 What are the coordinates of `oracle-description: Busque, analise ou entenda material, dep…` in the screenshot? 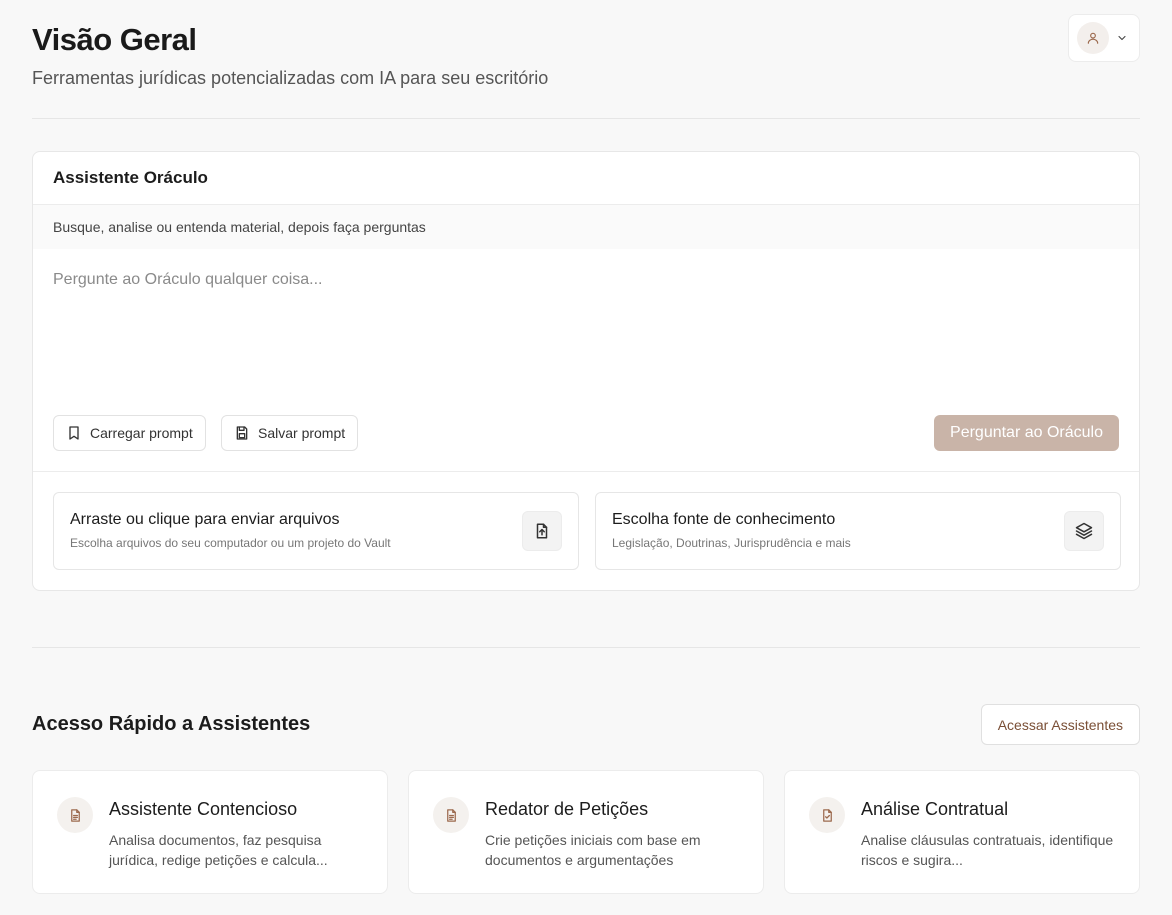 It's located at (586, 227).